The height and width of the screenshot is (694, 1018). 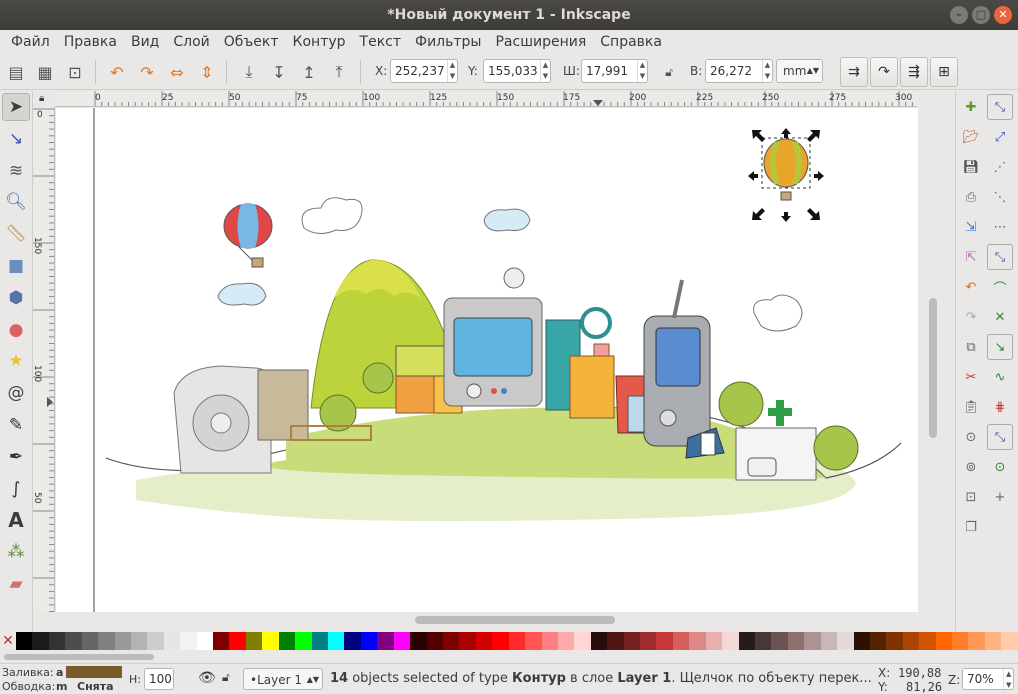 What do you see at coordinates (971, 227) in the screenshot?
I see `import-icon: ⇲` at bounding box center [971, 227].